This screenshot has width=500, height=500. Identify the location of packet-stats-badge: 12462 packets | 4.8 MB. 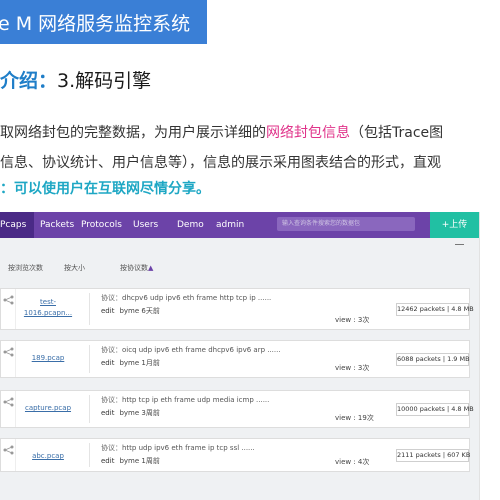
(435, 309).